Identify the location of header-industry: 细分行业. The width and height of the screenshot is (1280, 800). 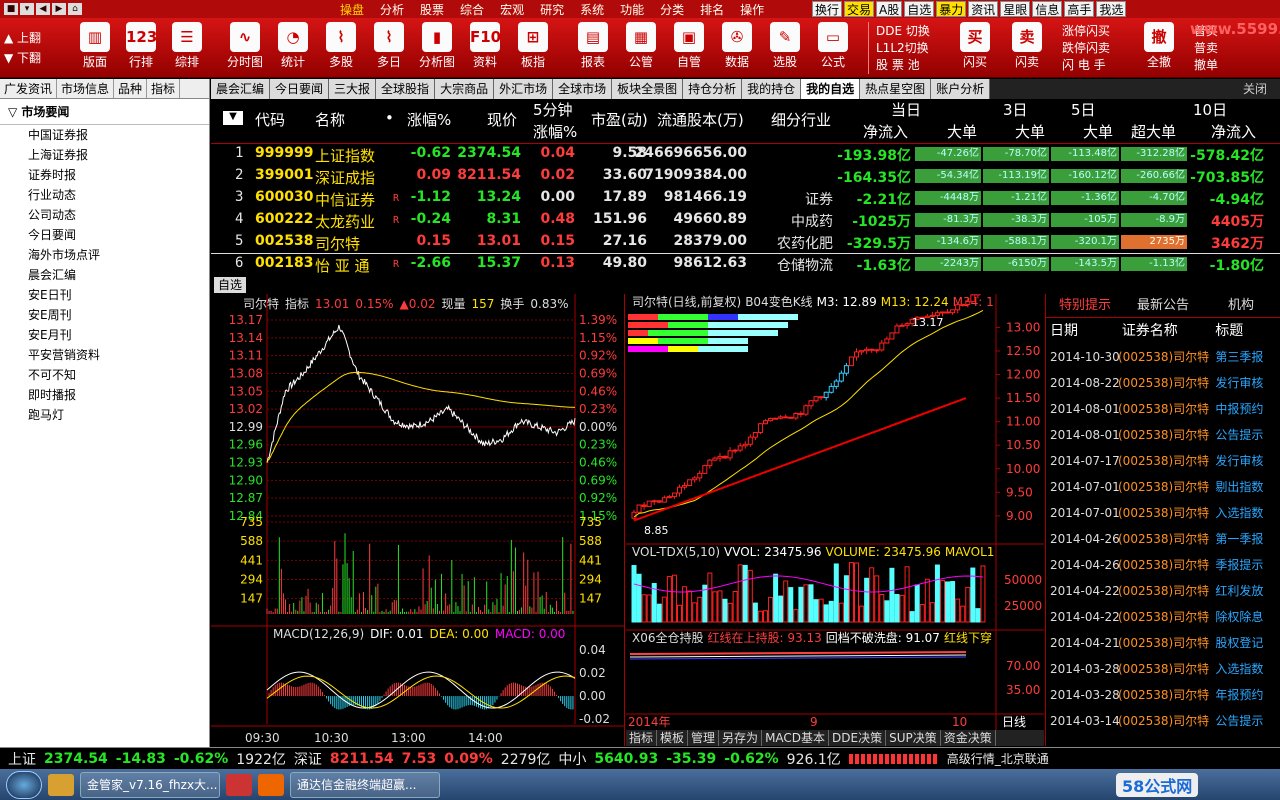
(801, 119).